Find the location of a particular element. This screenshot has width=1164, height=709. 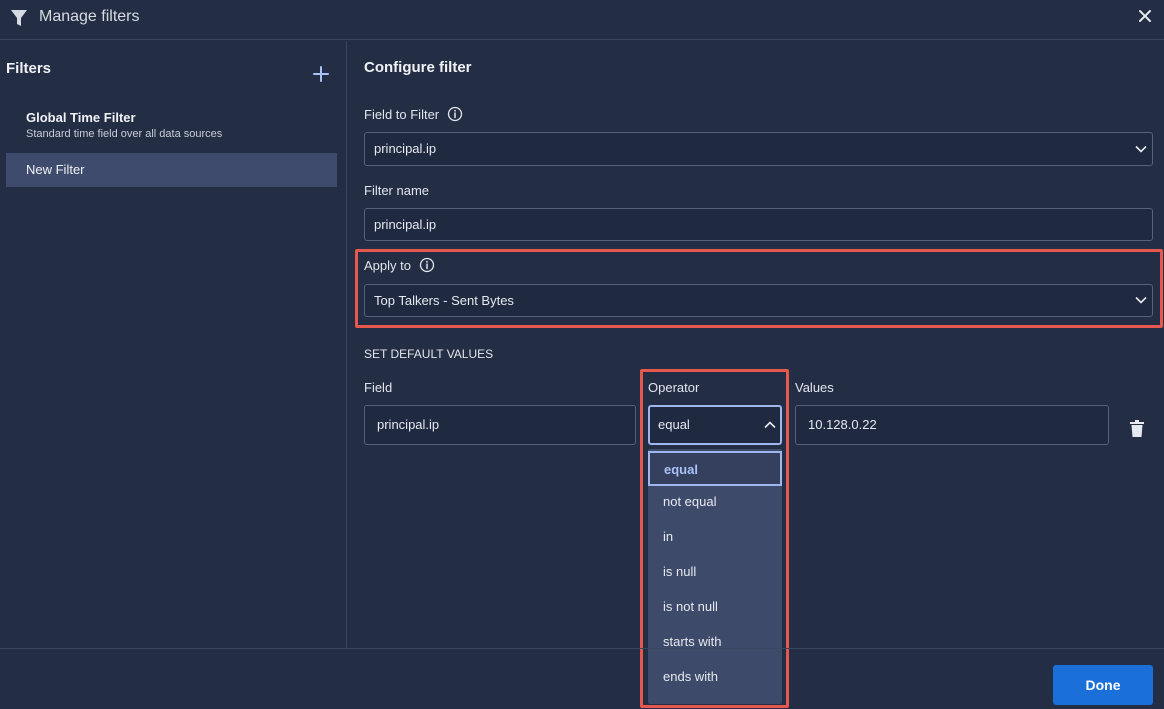

field-to-filter-label: Field to Filter is located at coordinates (402, 114).